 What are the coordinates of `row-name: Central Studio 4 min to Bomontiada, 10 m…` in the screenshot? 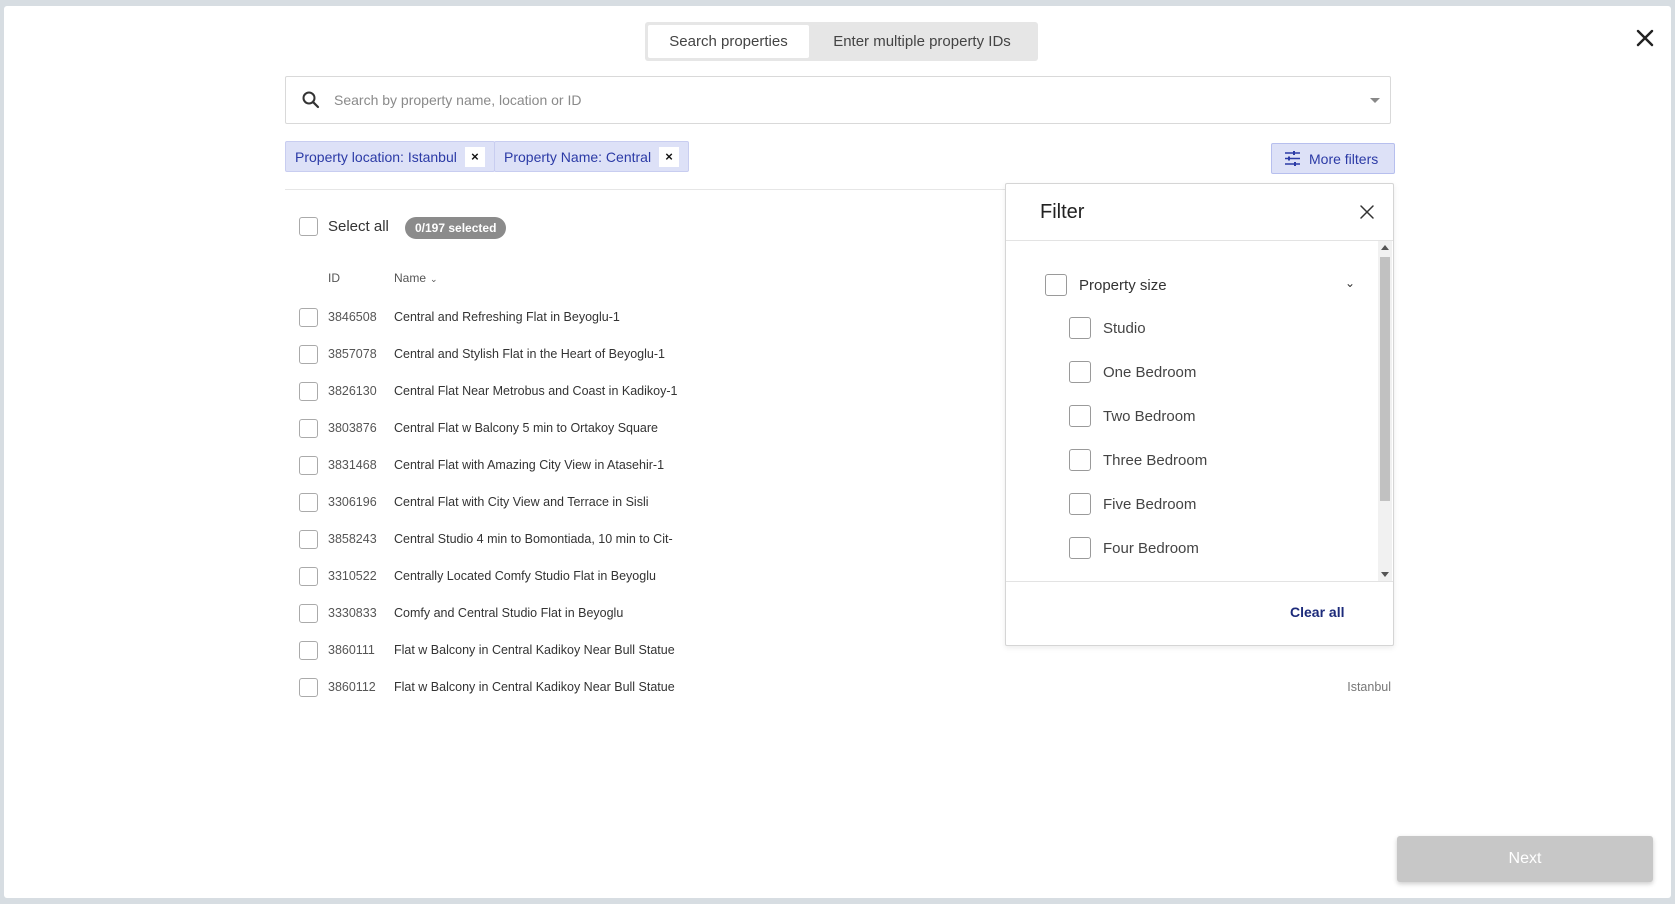 It's located at (533, 539).